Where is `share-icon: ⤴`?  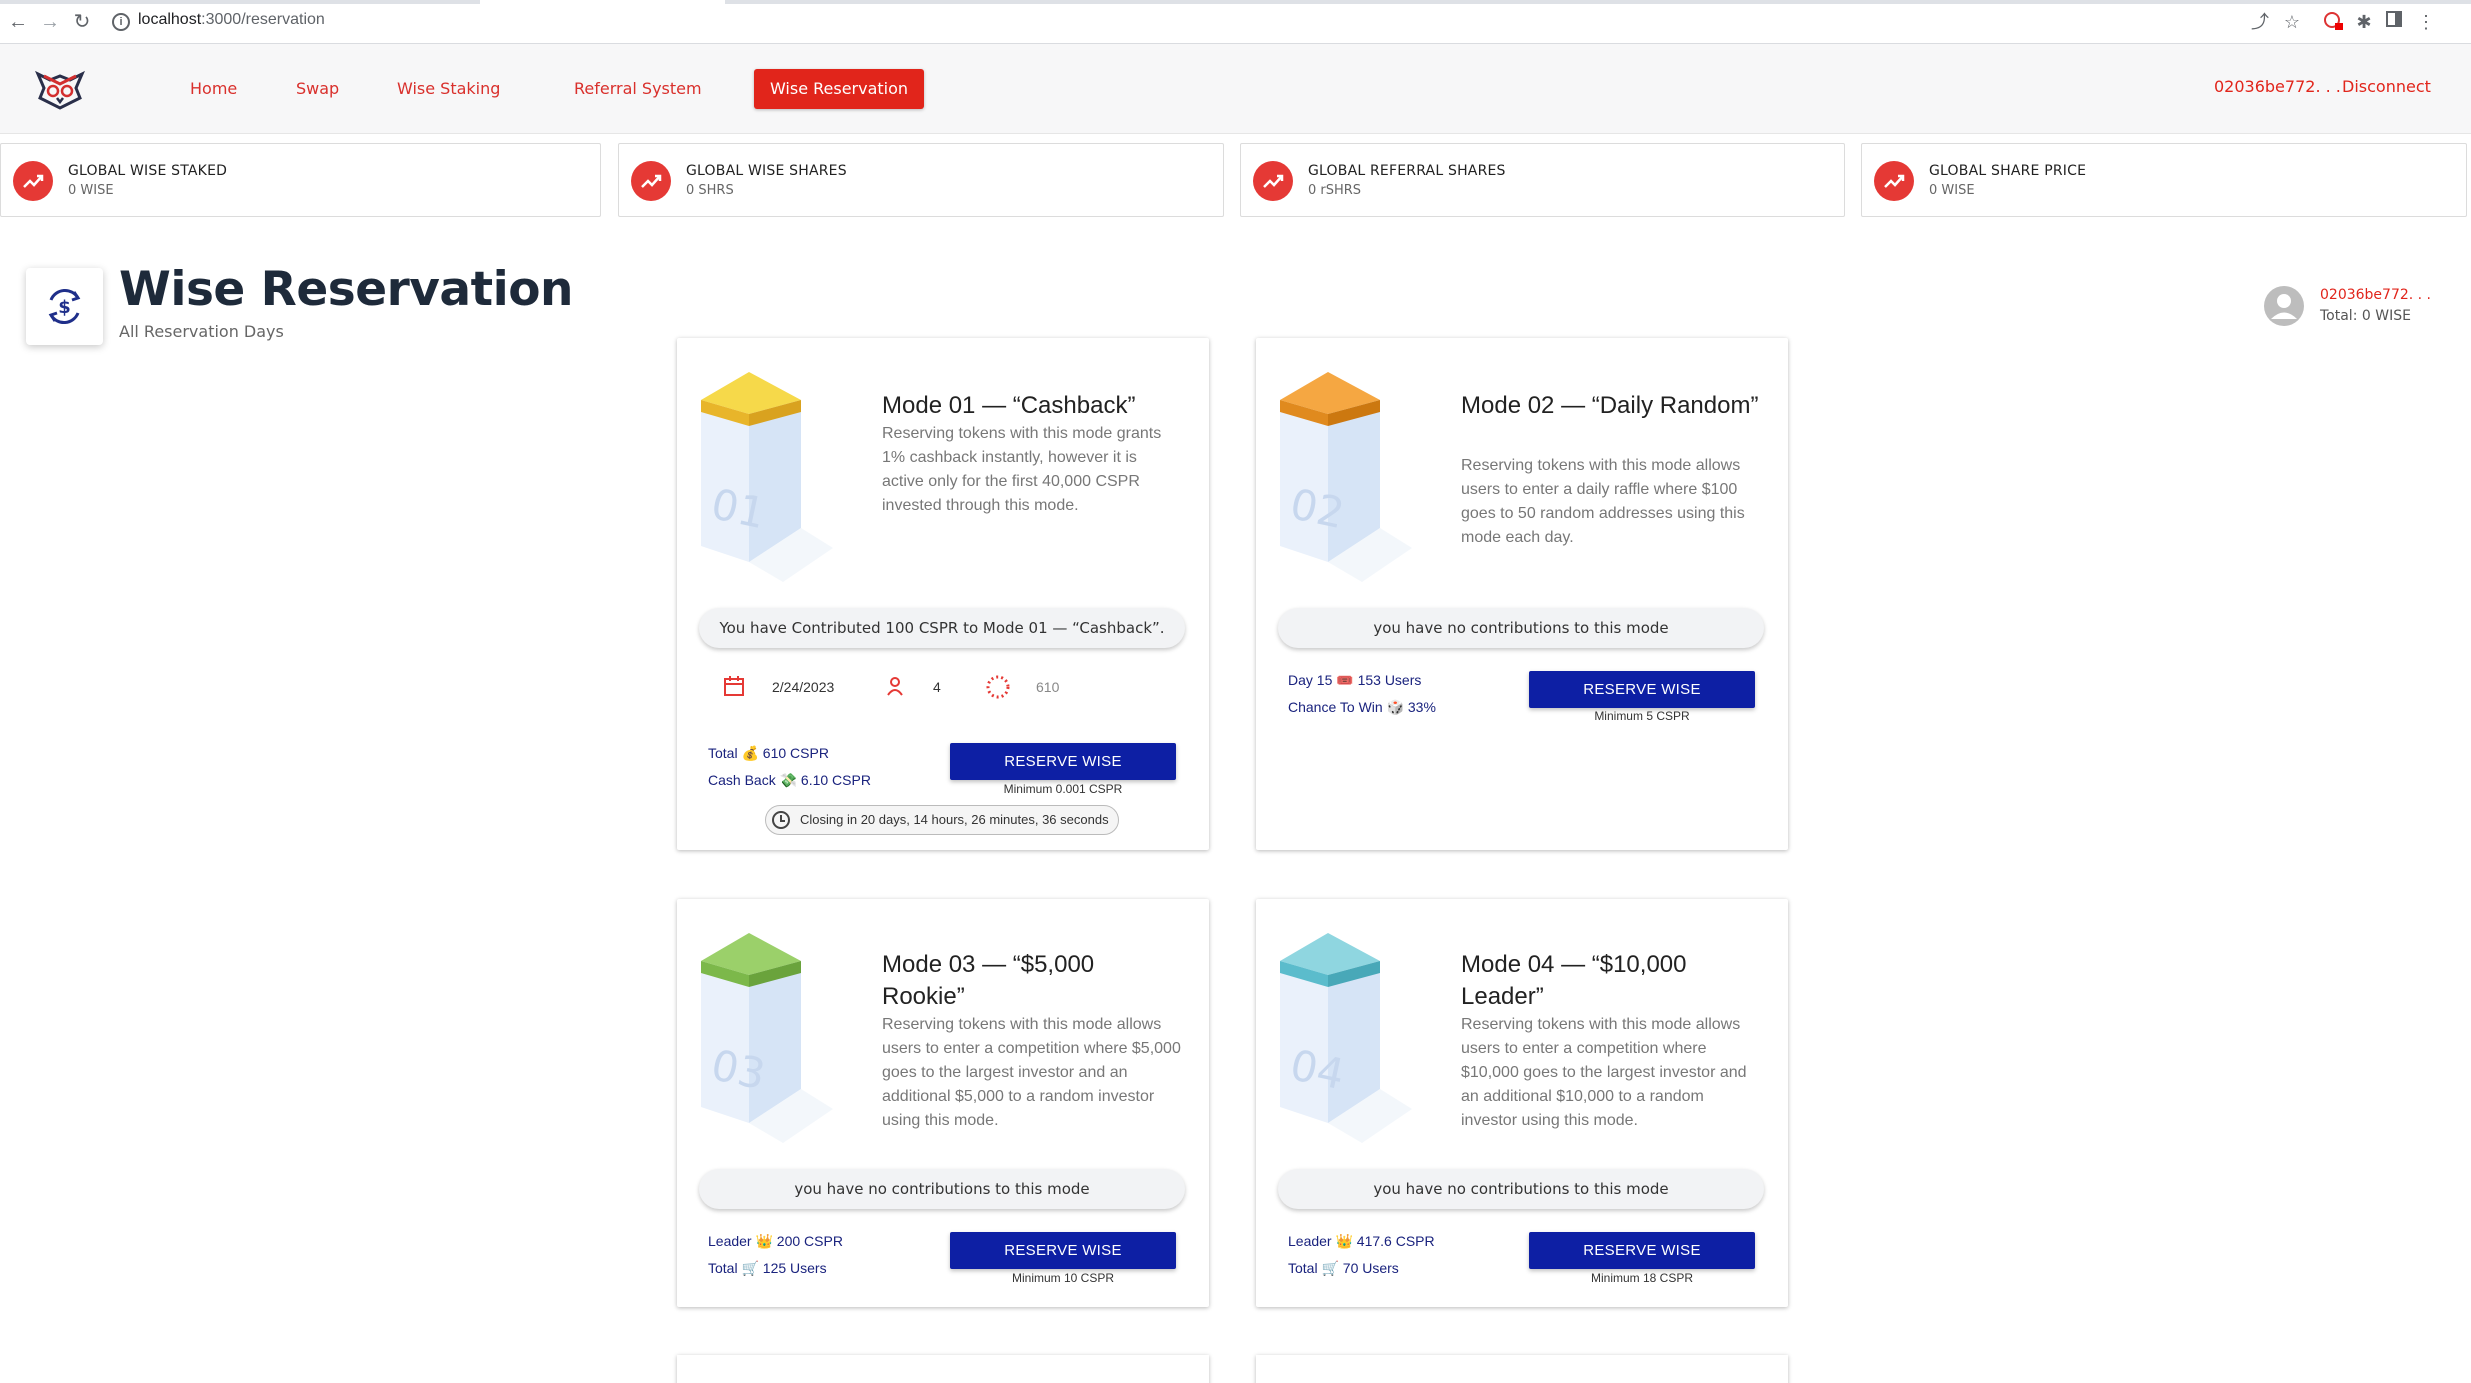 share-icon: ⤴ is located at coordinates (2260, 22).